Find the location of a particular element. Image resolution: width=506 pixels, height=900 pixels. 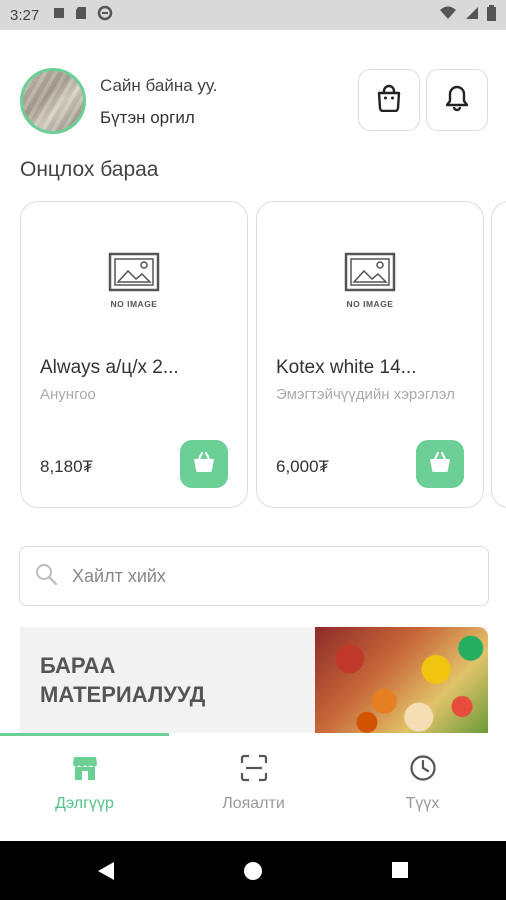

system-status-icons is located at coordinates (467, 15).